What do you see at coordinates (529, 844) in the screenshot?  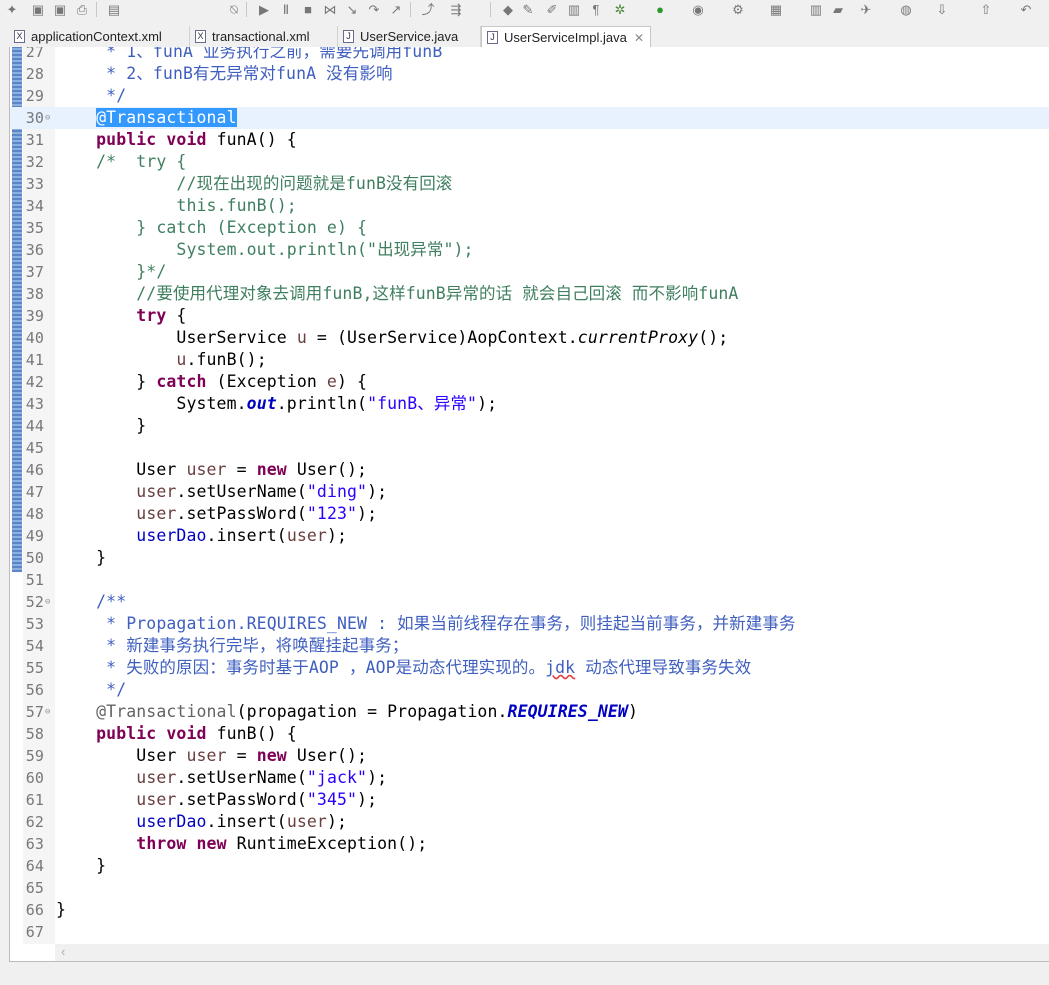 I see `code-line: 63 throw new RuntimeException();` at bounding box center [529, 844].